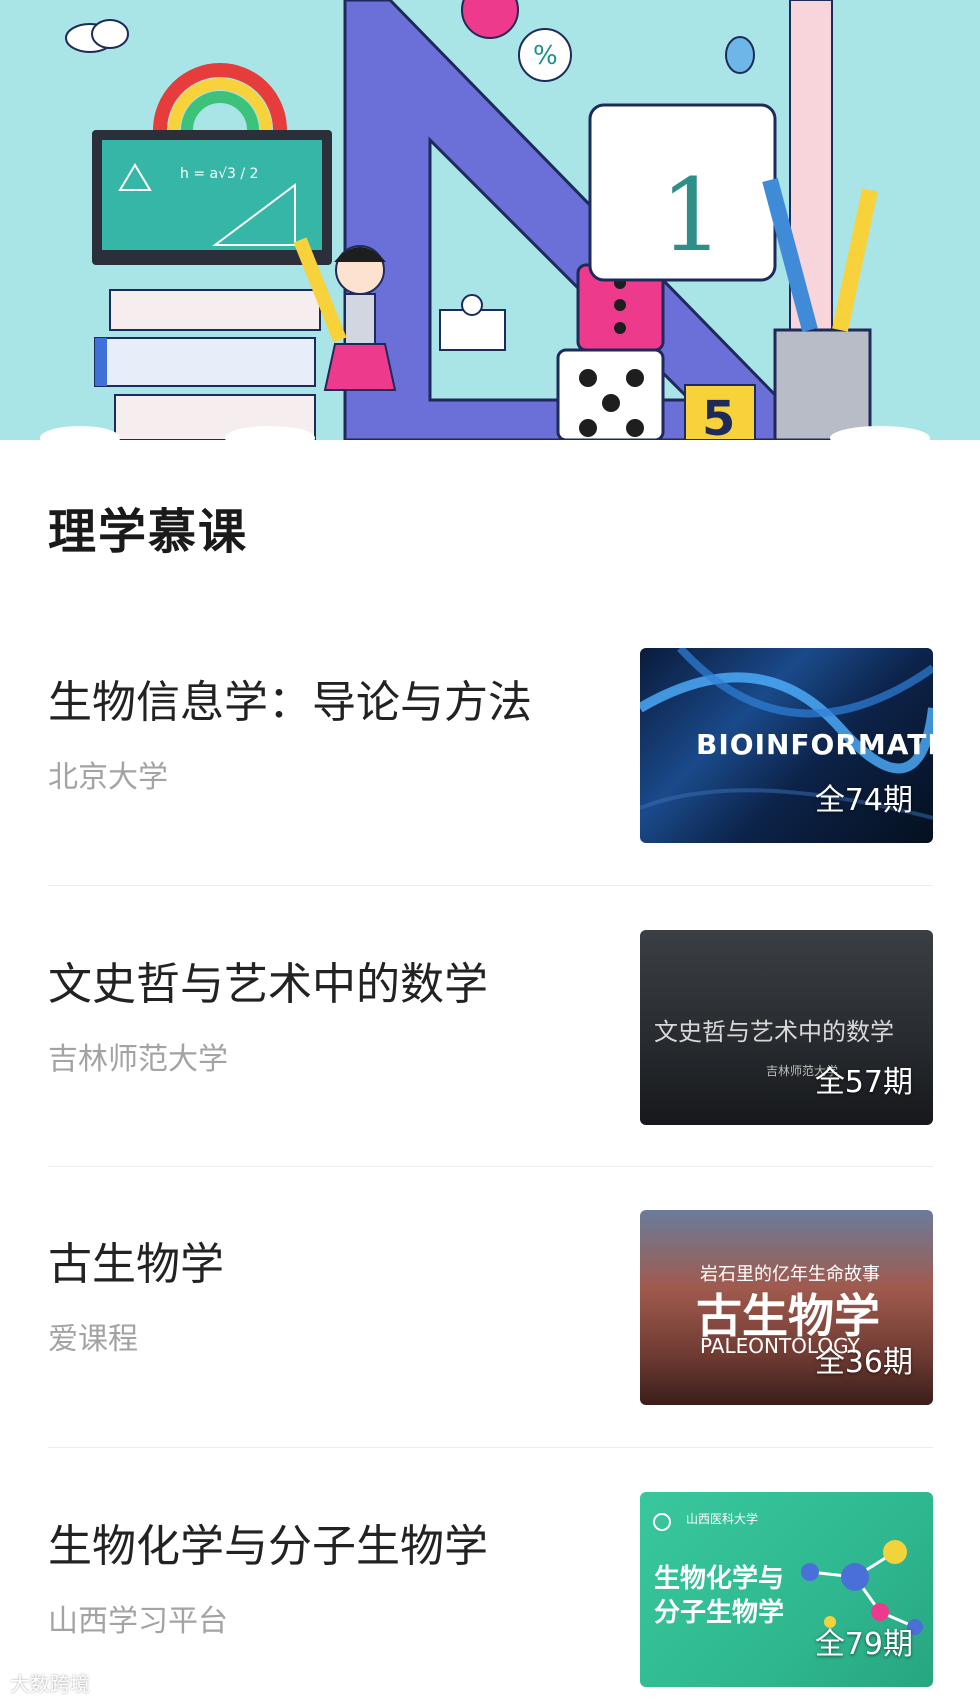 This screenshot has height=1701, width=980. Describe the element at coordinates (138, 1059) in the screenshot. I see `course-school: 吉林师范大学` at that location.